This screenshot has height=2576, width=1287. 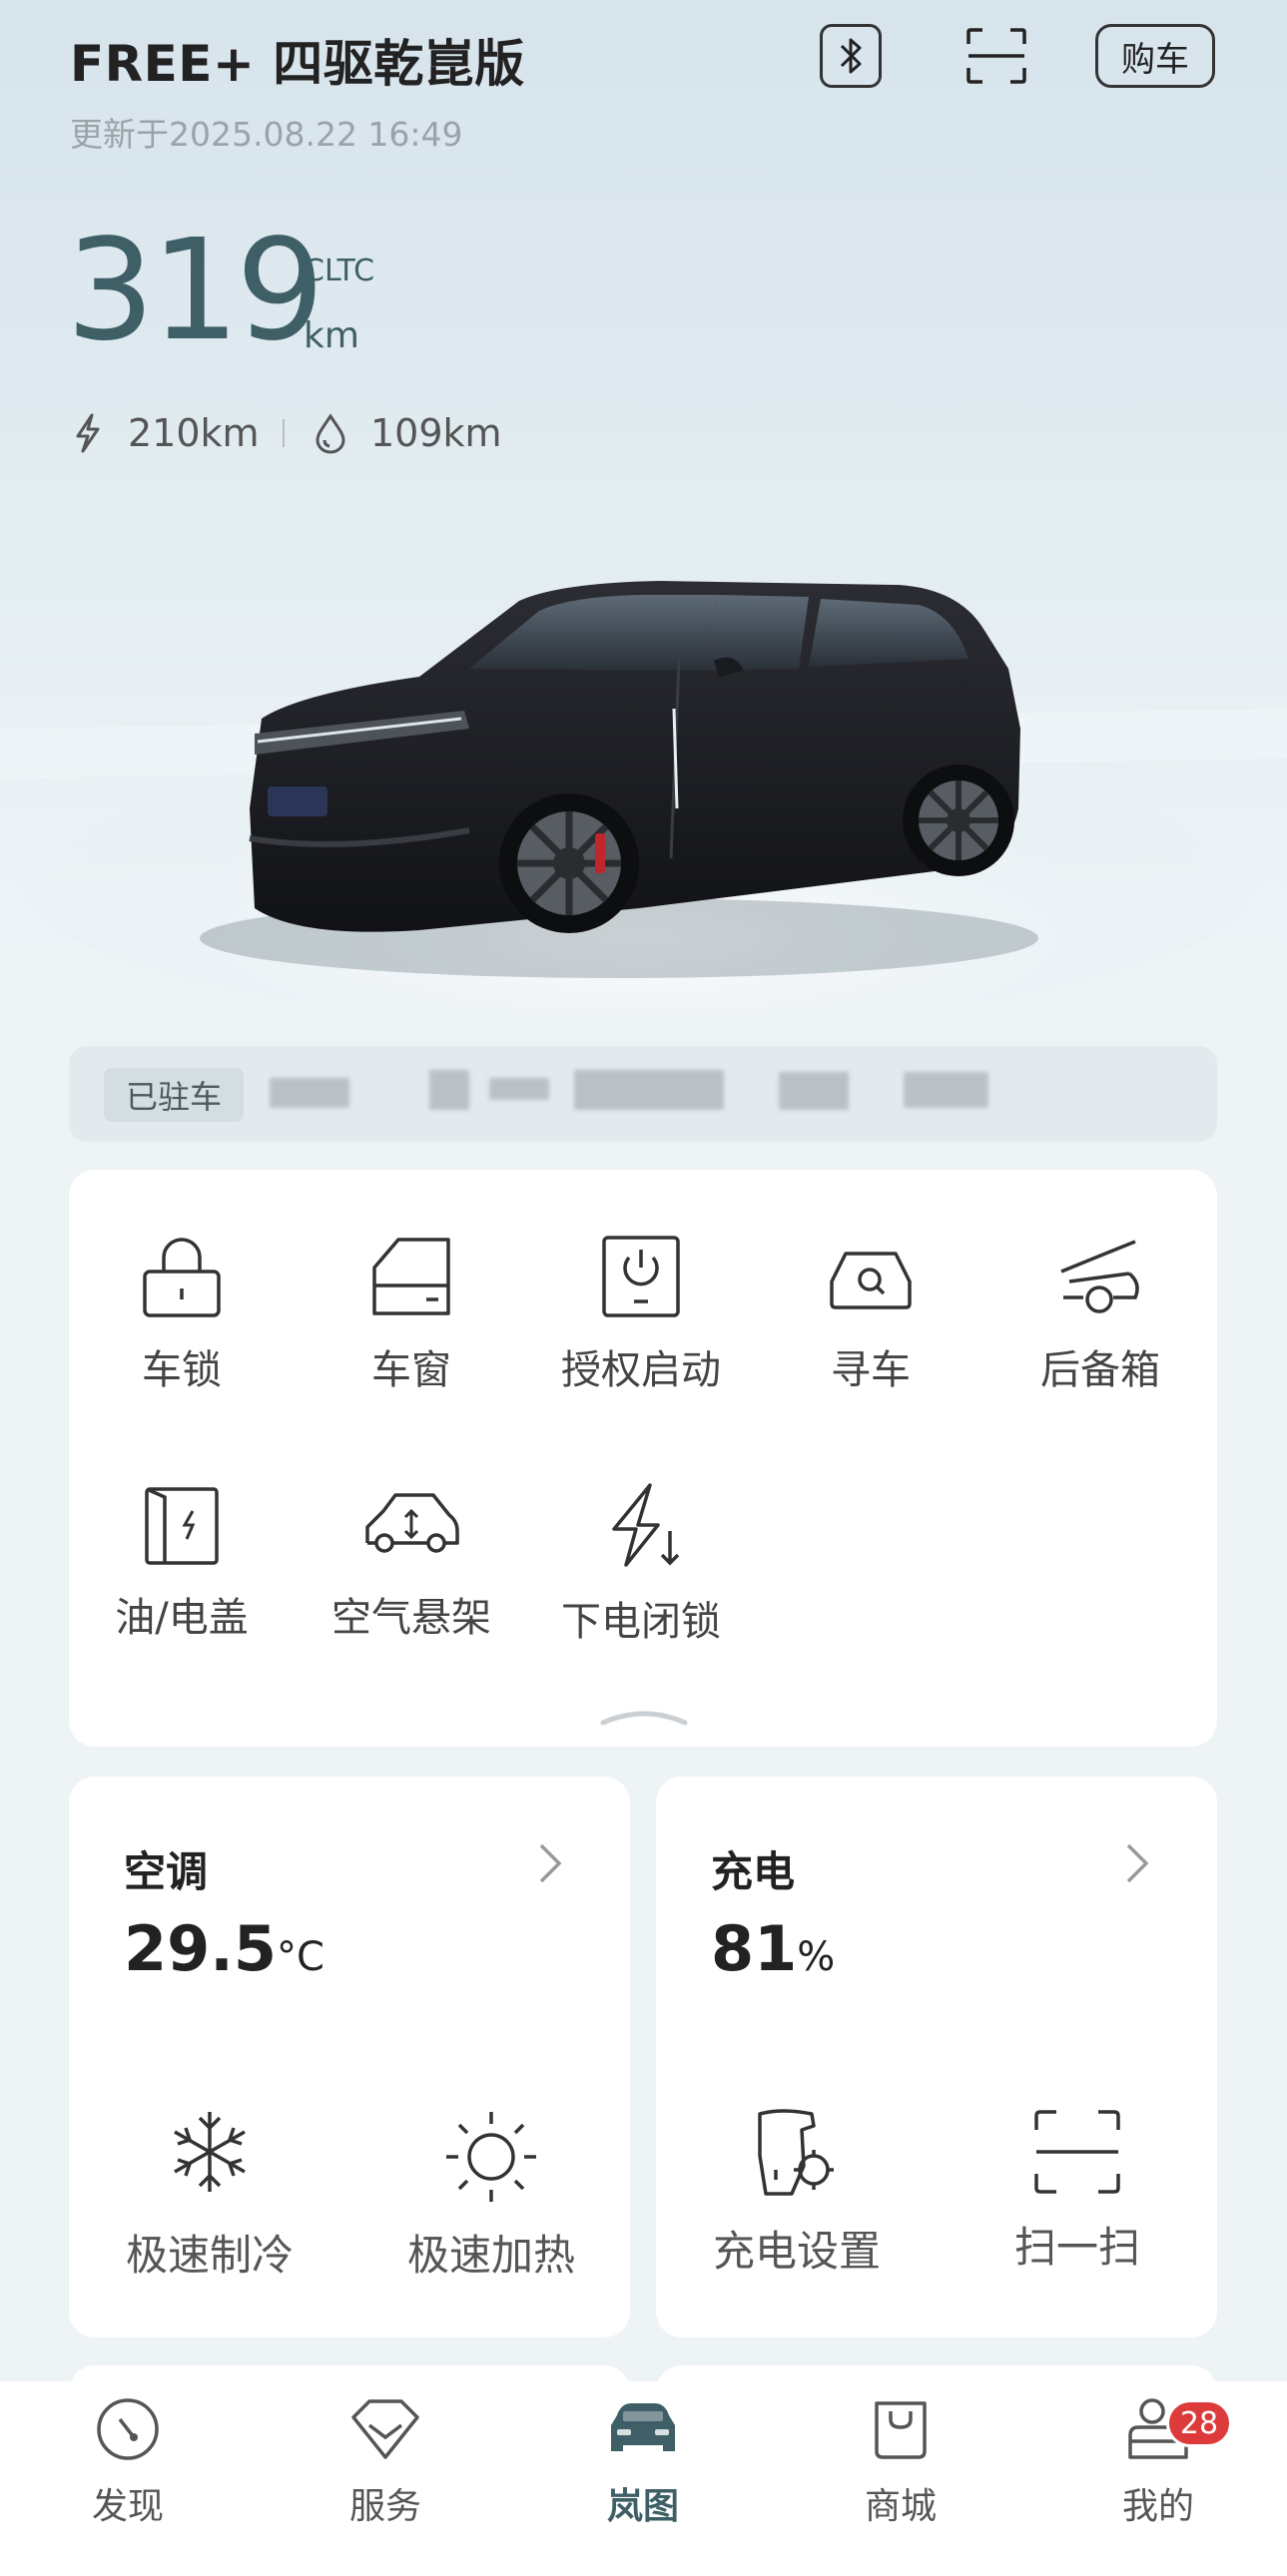 What do you see at coordinates (201, 1949) in the screenshot?
I see `temperature-value: 29.5` at bounding box center [201, 1949].